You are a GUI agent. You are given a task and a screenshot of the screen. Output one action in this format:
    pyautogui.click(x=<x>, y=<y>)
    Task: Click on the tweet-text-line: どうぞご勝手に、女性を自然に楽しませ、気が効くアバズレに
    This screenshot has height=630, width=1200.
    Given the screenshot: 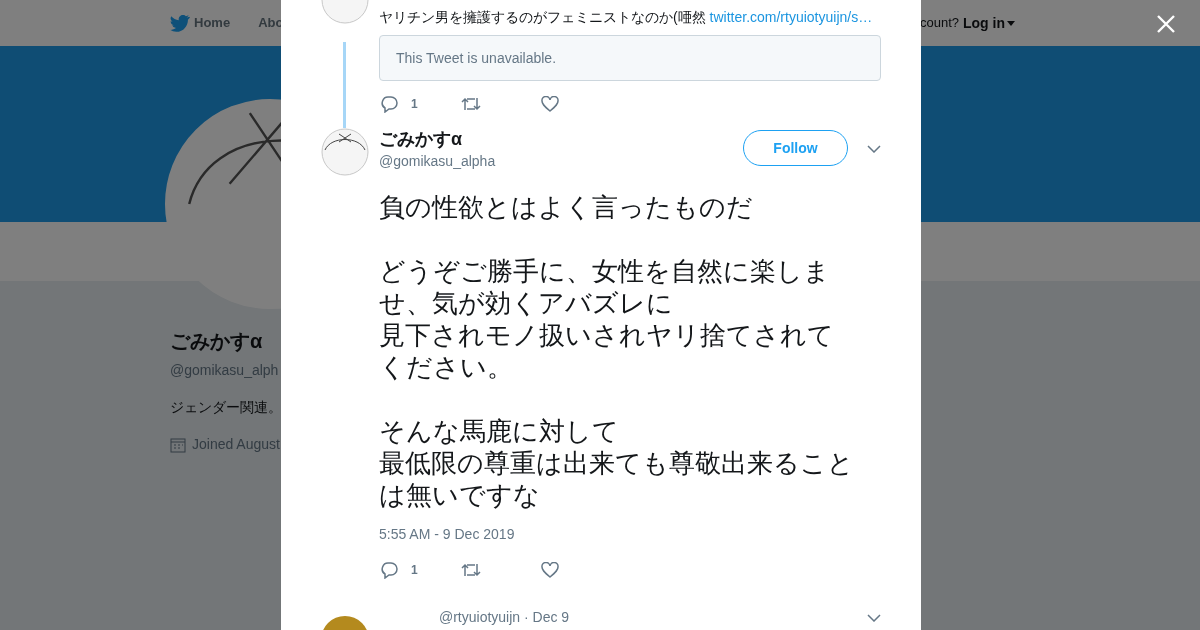 What is the action you would take?
    pyautogui.click(x=605, y=287)
    